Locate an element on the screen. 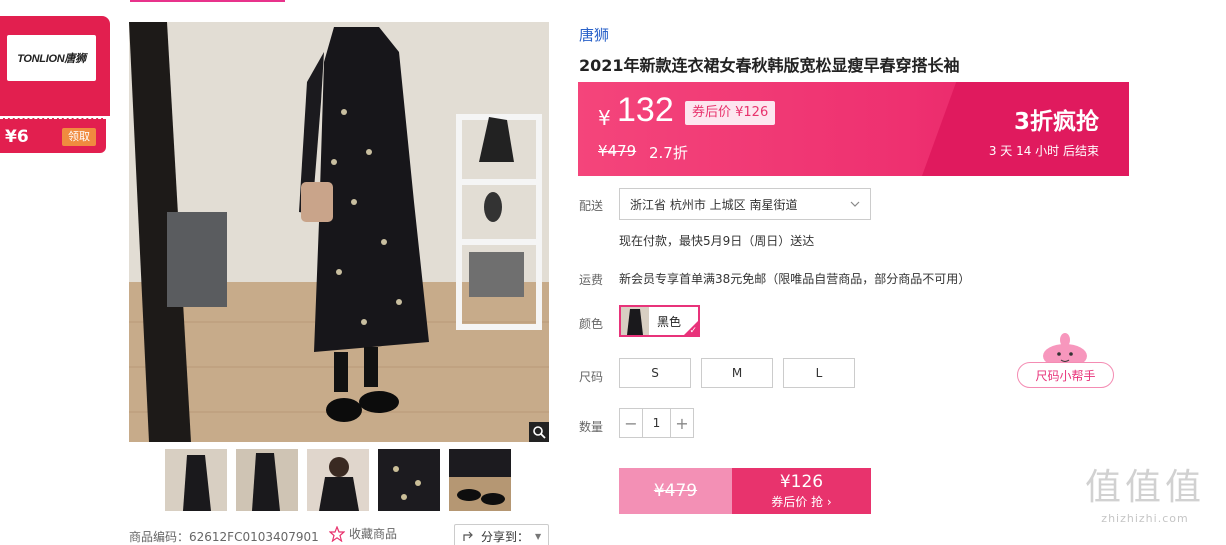 The height and width of the screenshot is (545, 1226). original-price: ¥479 is located at coordinates (617, 151).